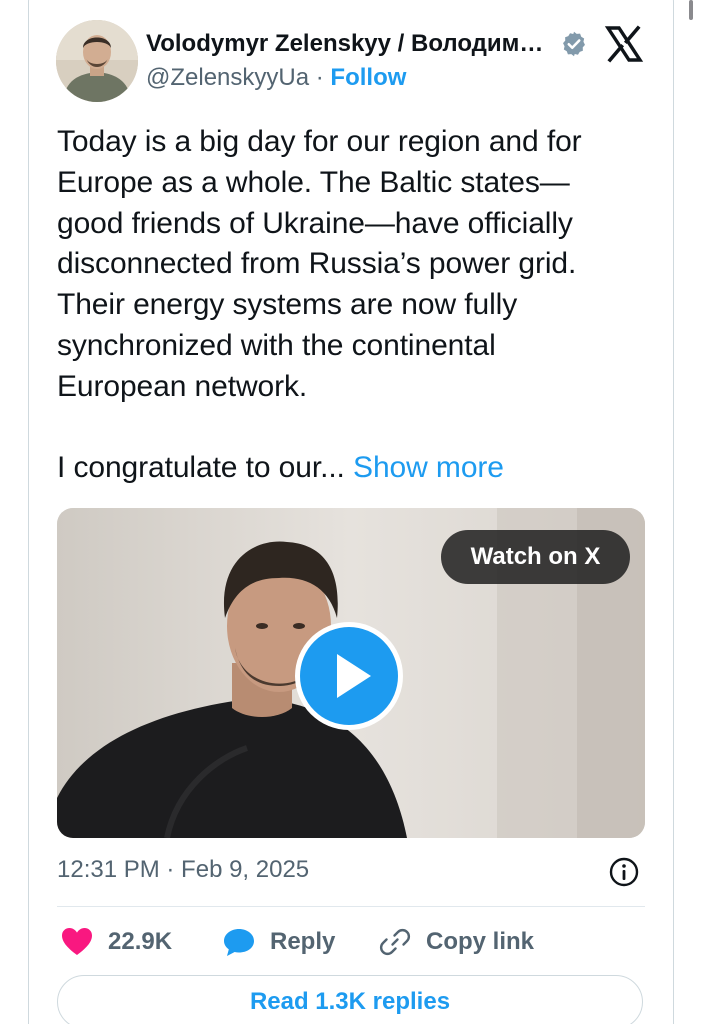 This screenshot has height=1024, width=701. Describe the element at coordinates (303, 941) in the screenshot. I see `reply-label: Reply` at that location.